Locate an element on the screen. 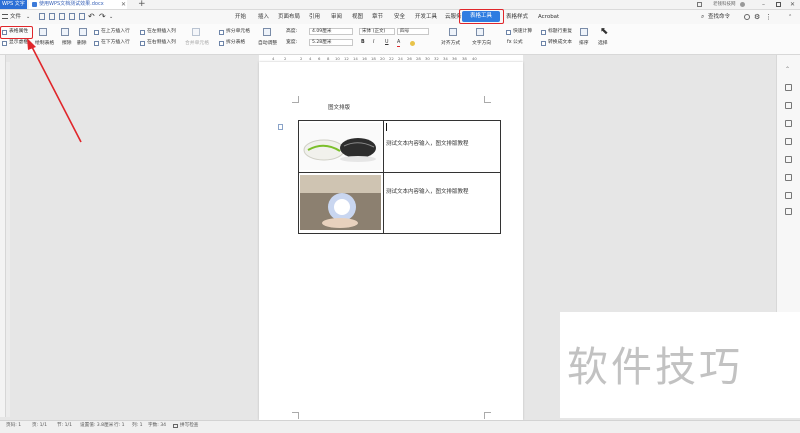 Image resolution: width=800 pixels, height=433 pixels. list-icon is located at coordinates (788, 159).